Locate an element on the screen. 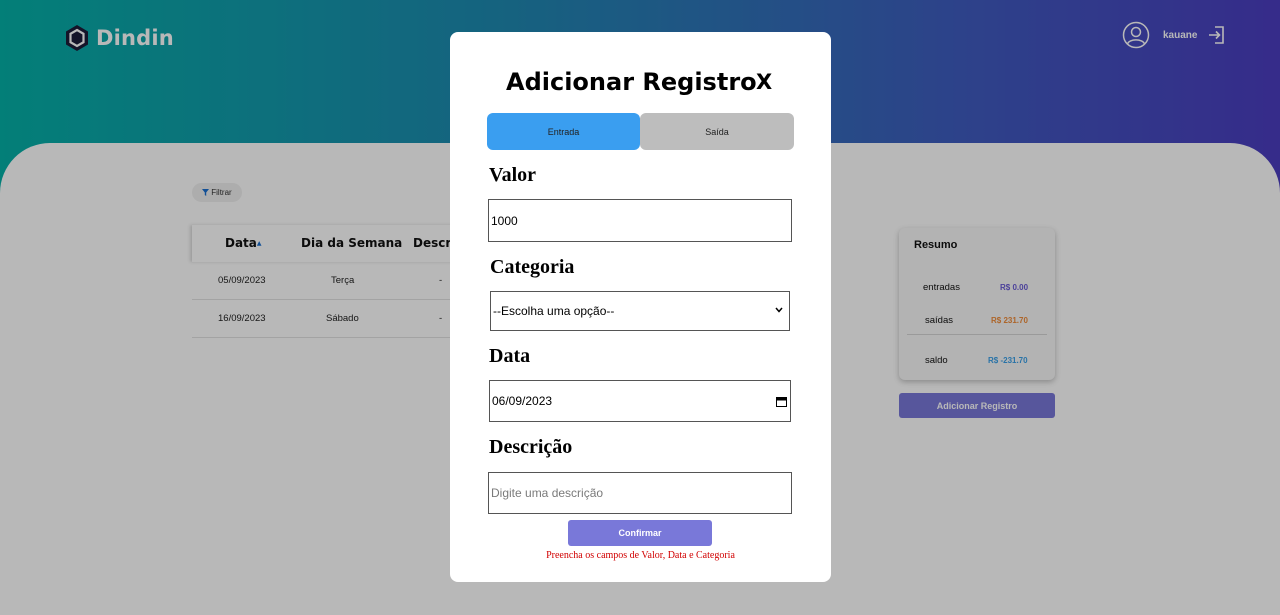 The image size is (1280, 615). categoria-label: Categoria is located at coordinates (532, 267).